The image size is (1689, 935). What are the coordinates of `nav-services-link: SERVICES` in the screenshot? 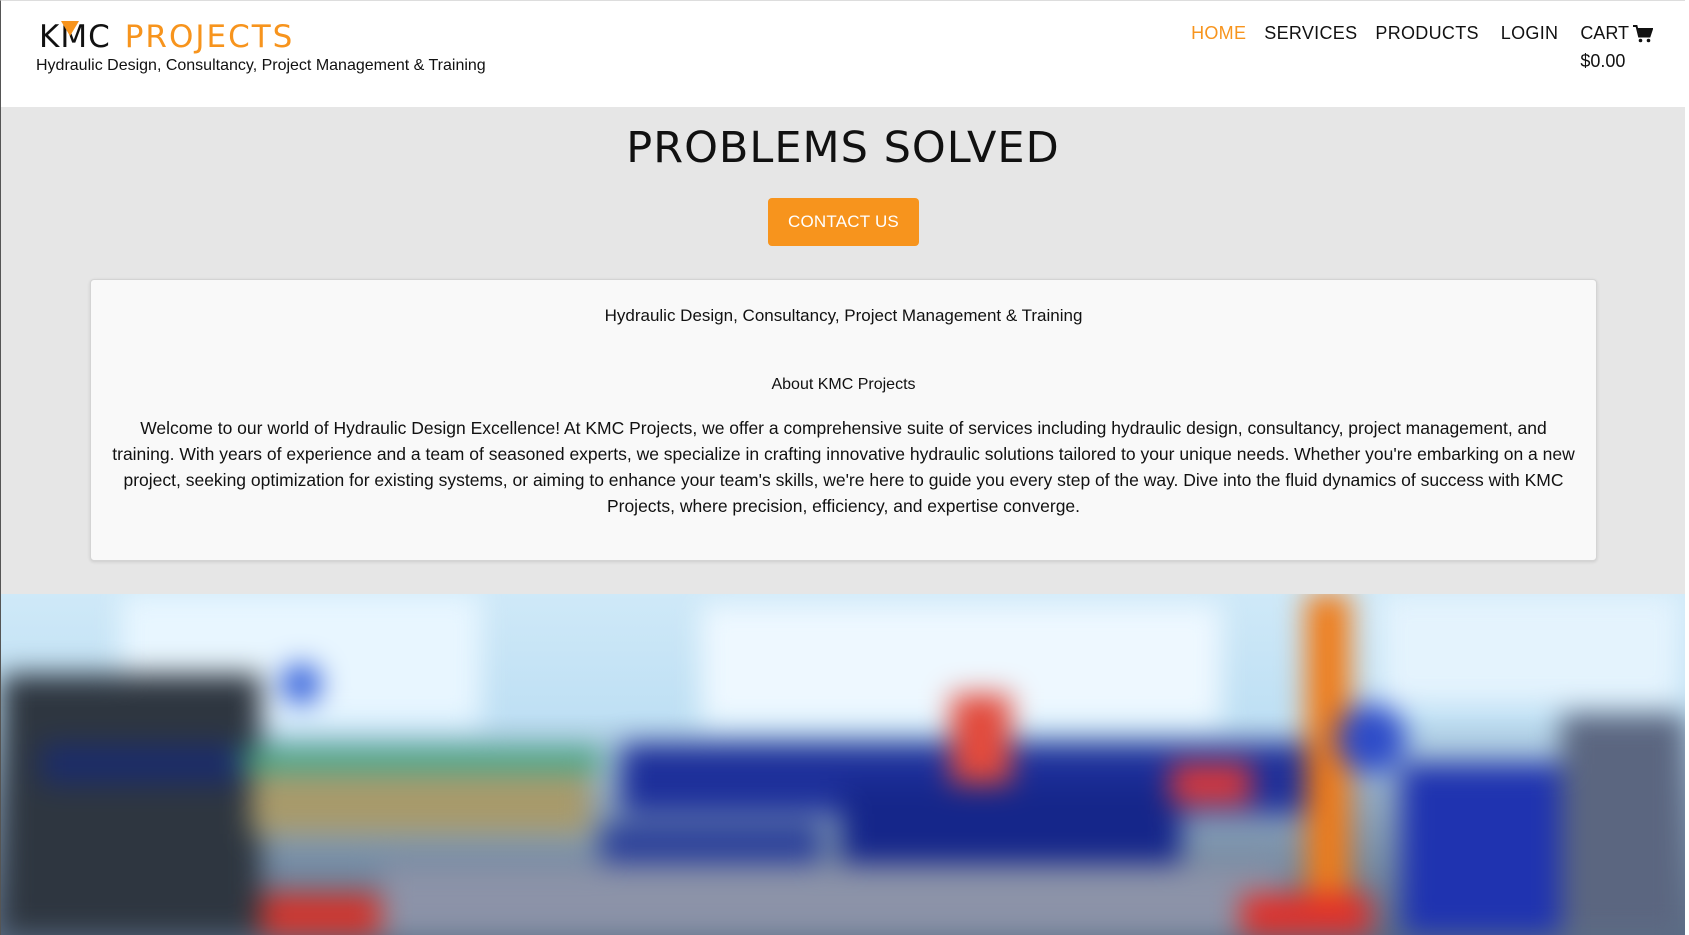 It's located at (1310, 33).